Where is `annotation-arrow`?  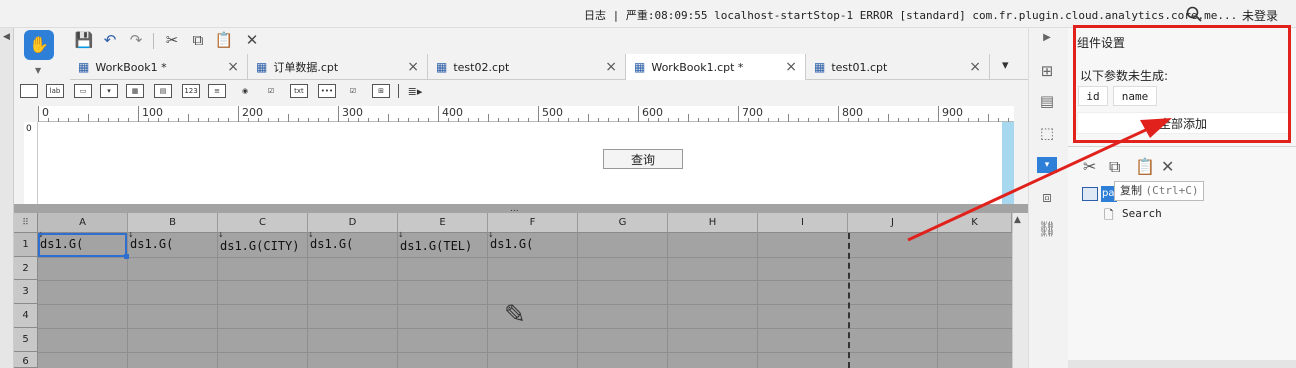
annotation-arrow is located at coordinates (1039, 180).